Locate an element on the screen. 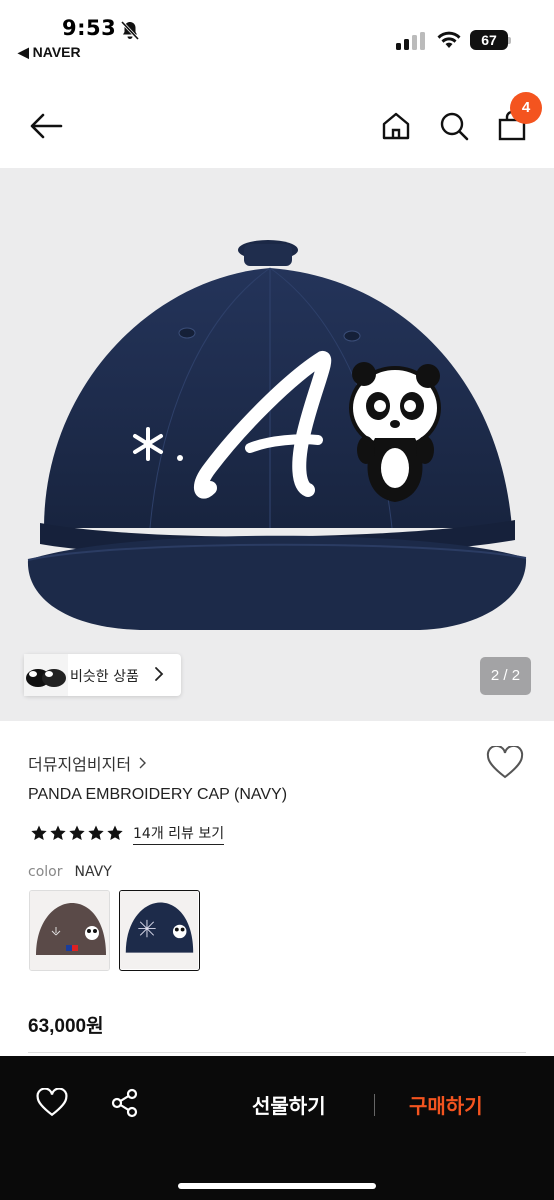  bell-muted-icon is located at coordinates (130, 30).